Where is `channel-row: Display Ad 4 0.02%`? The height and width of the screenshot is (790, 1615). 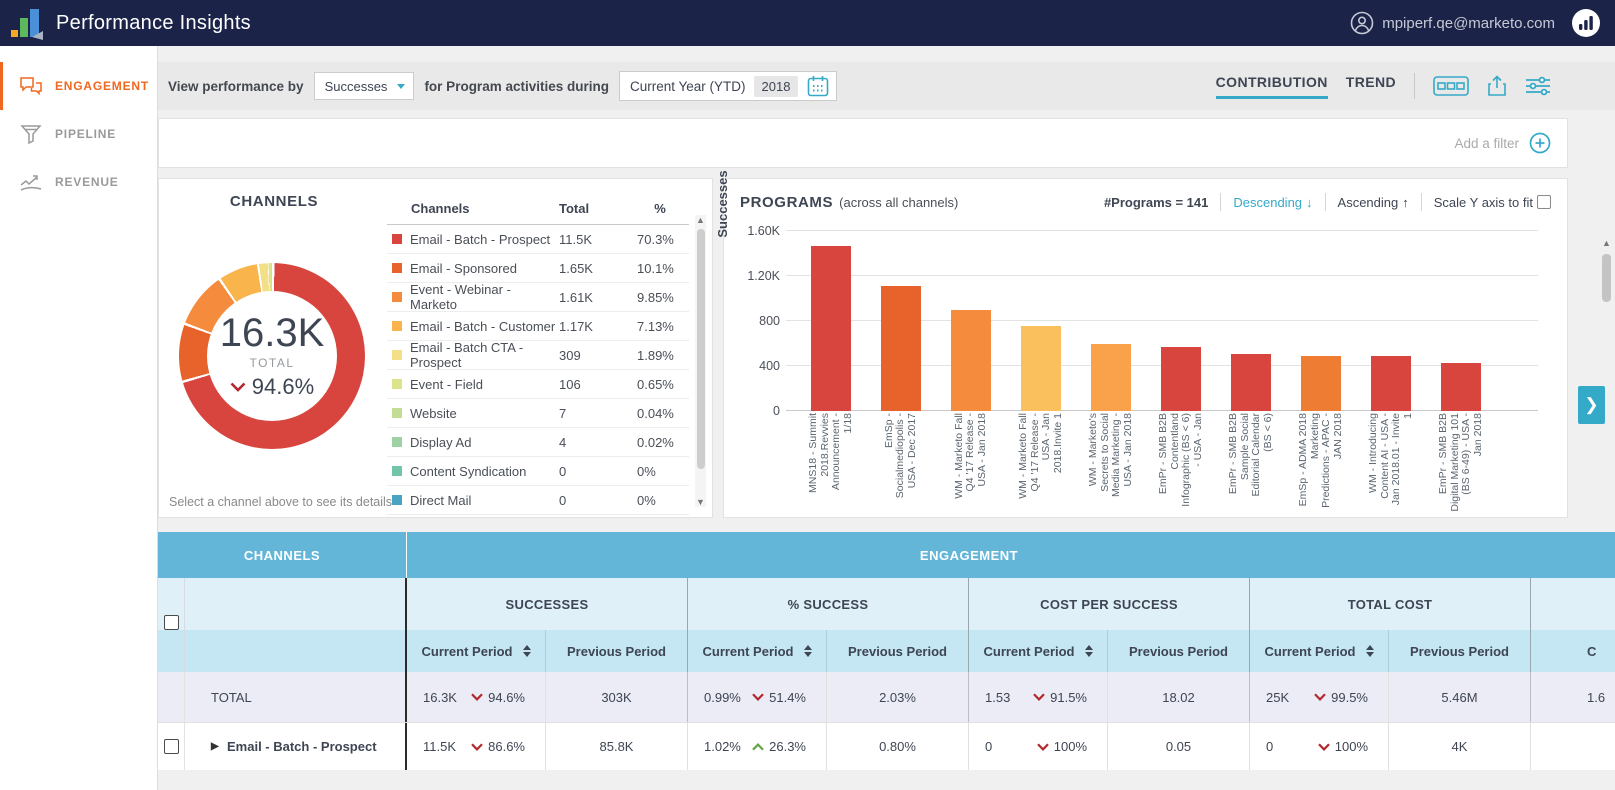 channel-row: Display Ad 4 0.02% is located at coordinates (538, 442).